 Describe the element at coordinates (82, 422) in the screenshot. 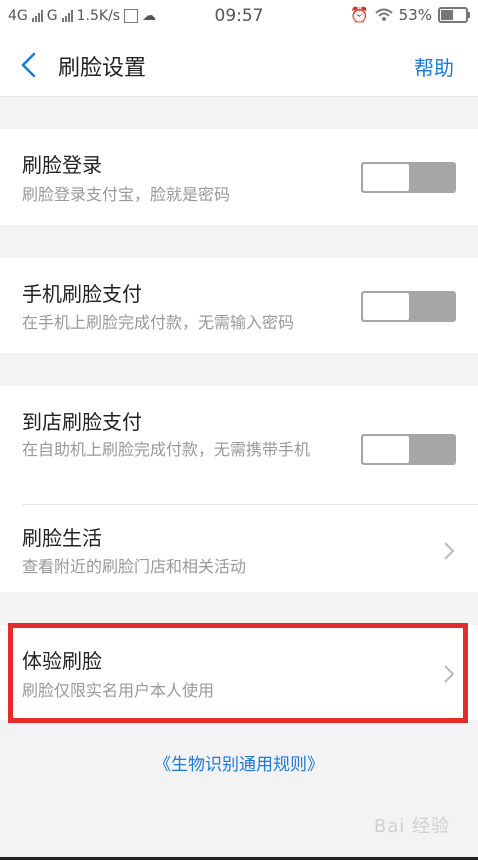

I see `setting-title: 到店刷脸支付` at that location.